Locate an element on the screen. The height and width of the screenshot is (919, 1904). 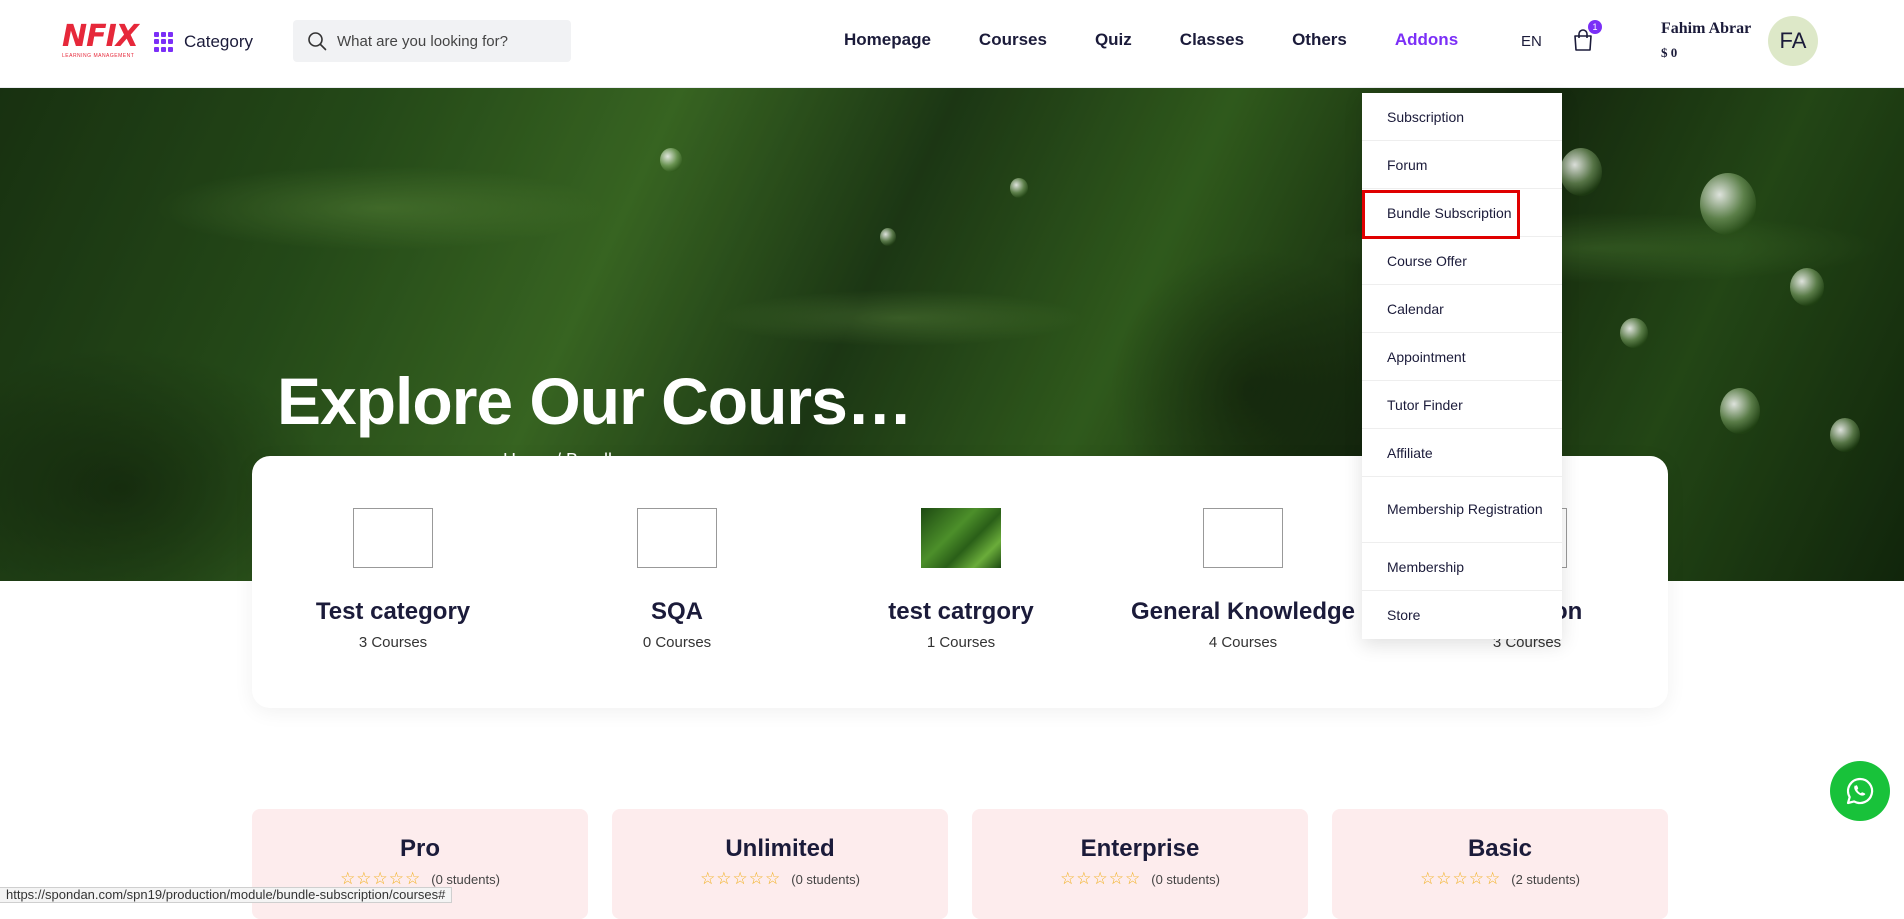
category-course-count: 0 Courses is located at coordinates (677, 642).